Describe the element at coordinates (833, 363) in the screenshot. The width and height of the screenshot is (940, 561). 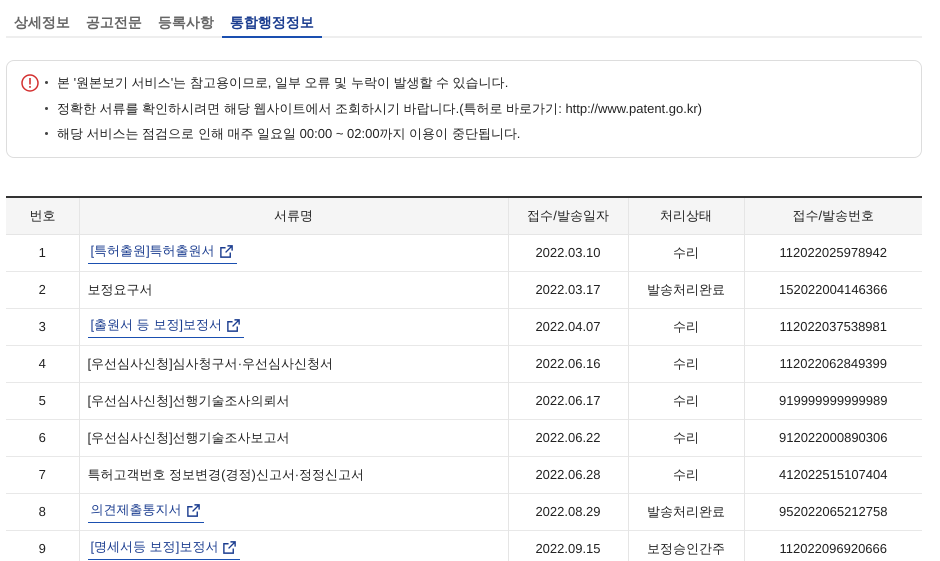
I see `table-cell: 112022062849399` at that location.